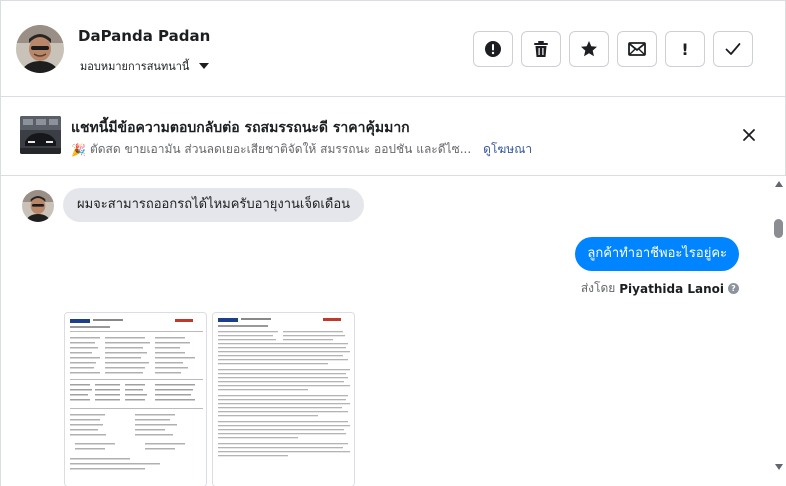  I want to click on close-ad-button, so click(749, 135).